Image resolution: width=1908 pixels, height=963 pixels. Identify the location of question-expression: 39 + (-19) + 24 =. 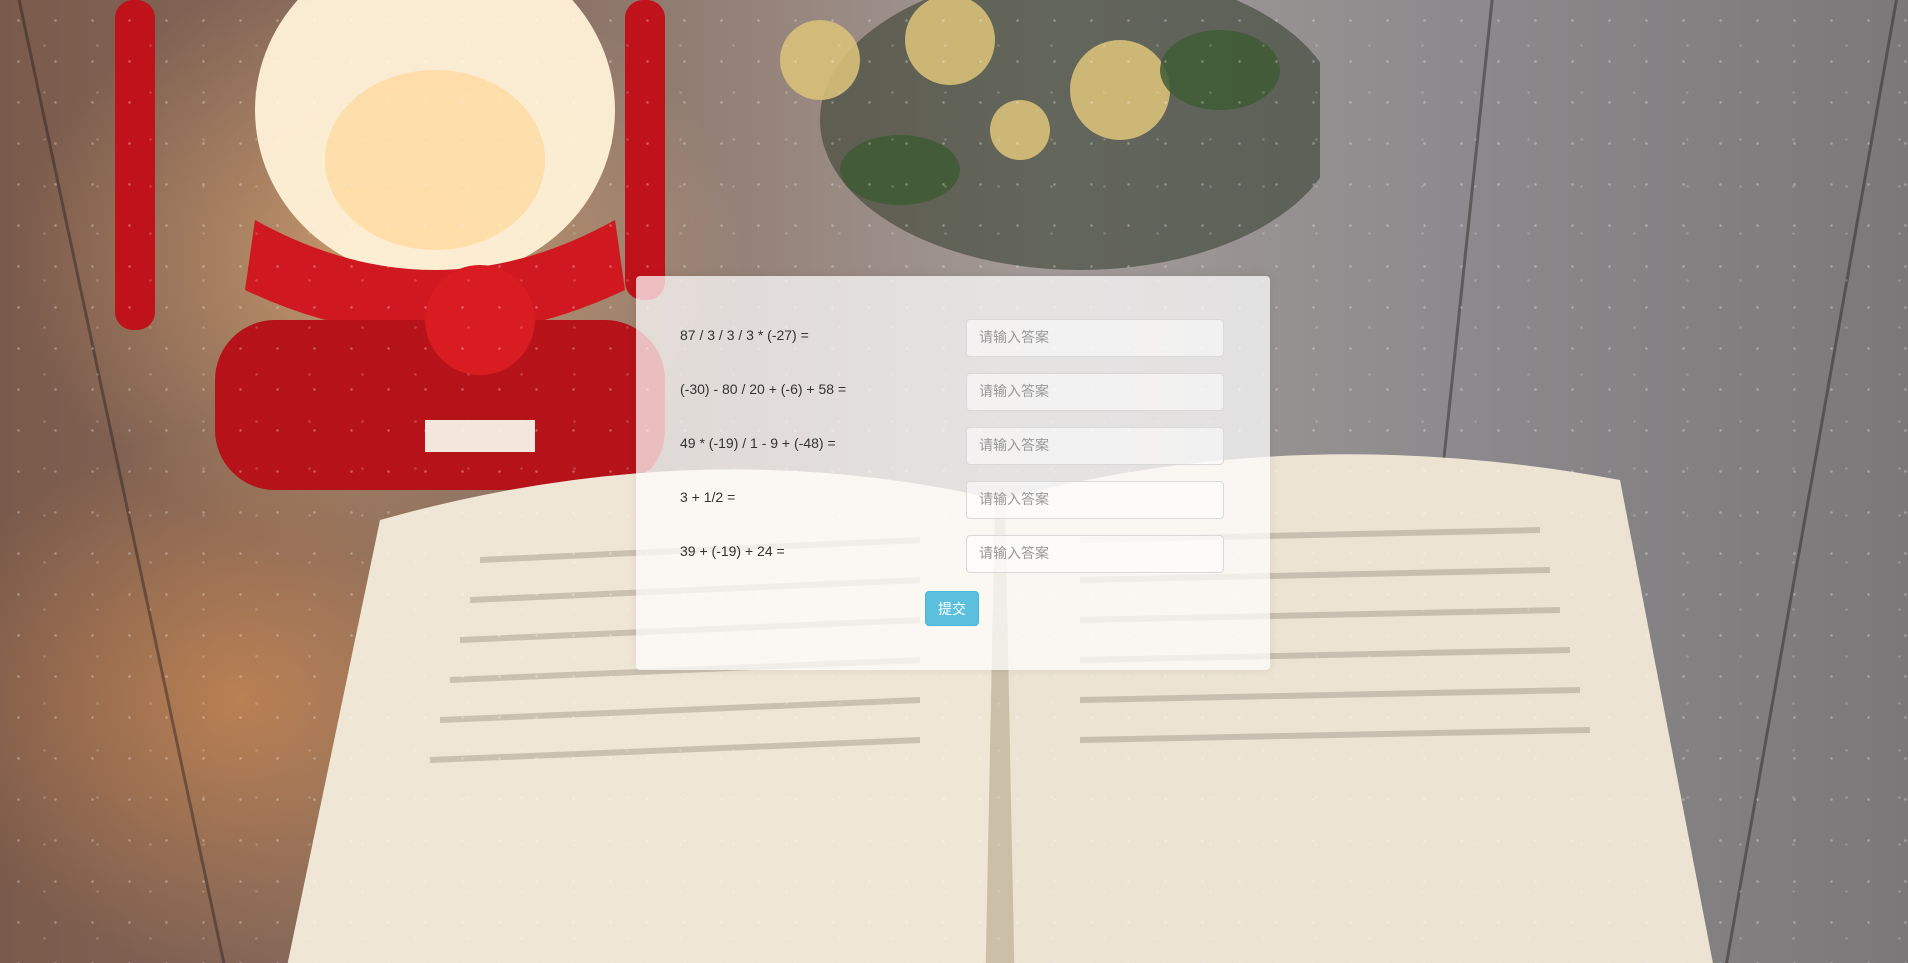
(732, 551).